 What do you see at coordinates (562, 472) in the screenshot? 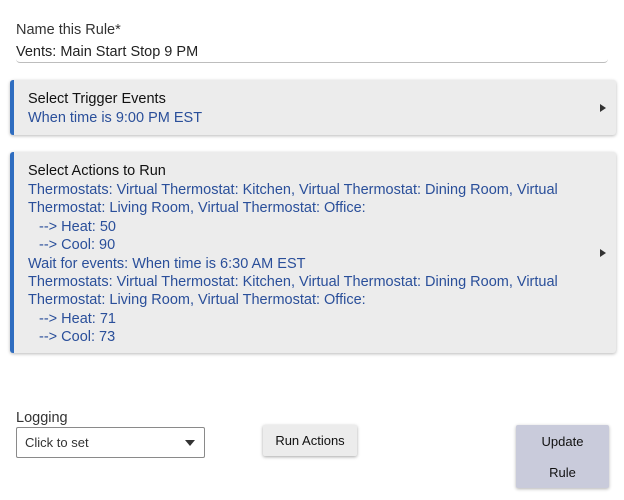
I see `update-rule-button-line2: Rule` at bounding box center [562, 472].